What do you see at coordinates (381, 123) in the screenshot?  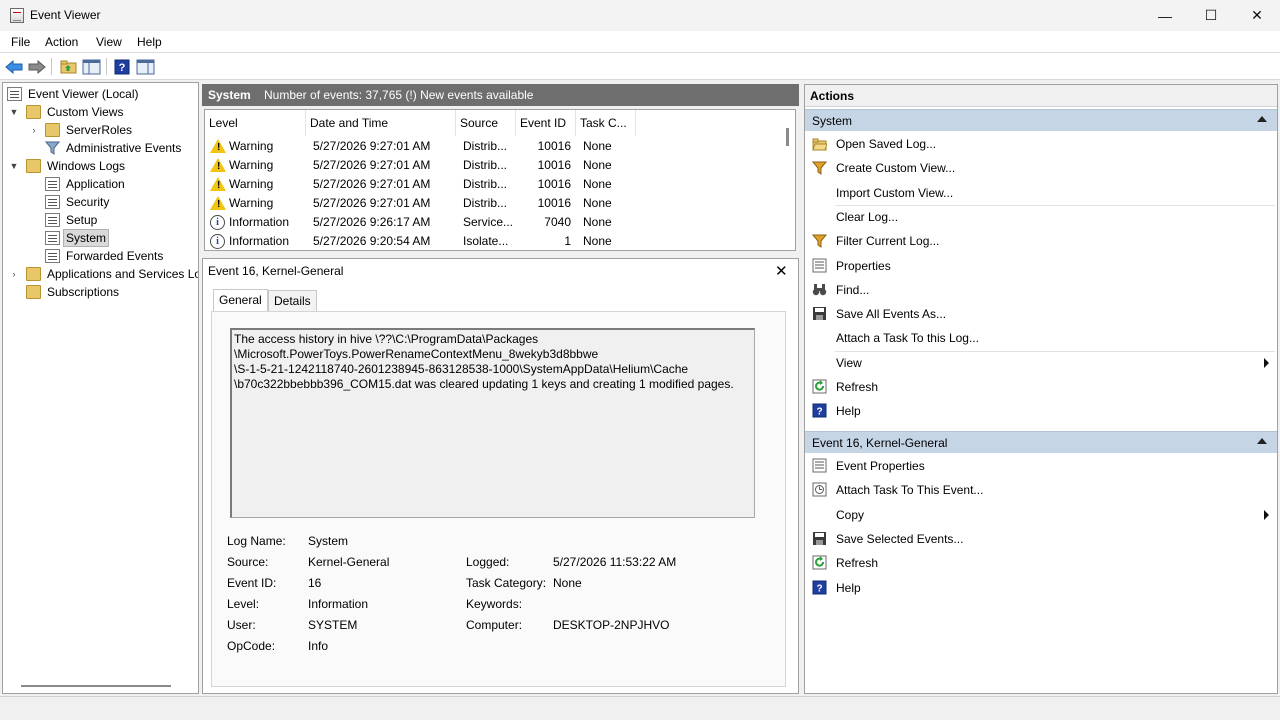 I see `column-date-time: Date and Time` at bounding box center [381, 123].